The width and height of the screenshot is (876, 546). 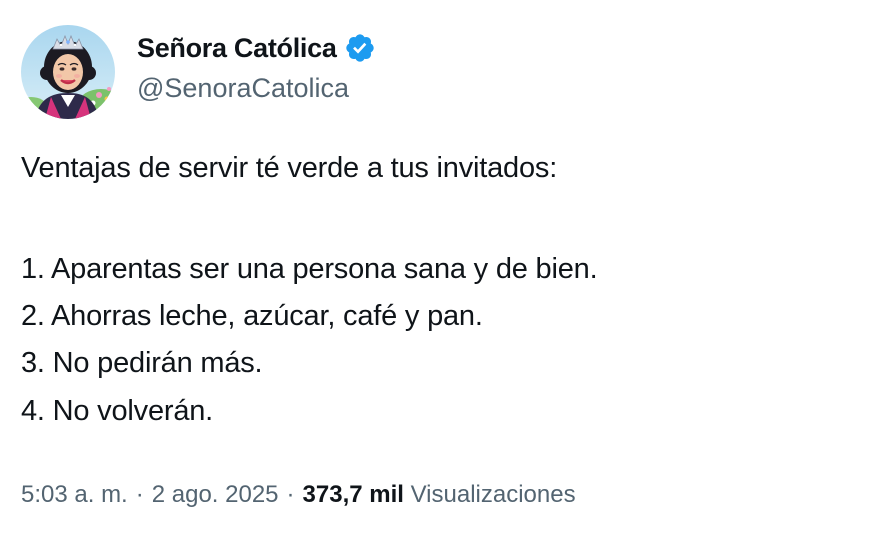 I want to click on avatar, so click(x=68, y=72).